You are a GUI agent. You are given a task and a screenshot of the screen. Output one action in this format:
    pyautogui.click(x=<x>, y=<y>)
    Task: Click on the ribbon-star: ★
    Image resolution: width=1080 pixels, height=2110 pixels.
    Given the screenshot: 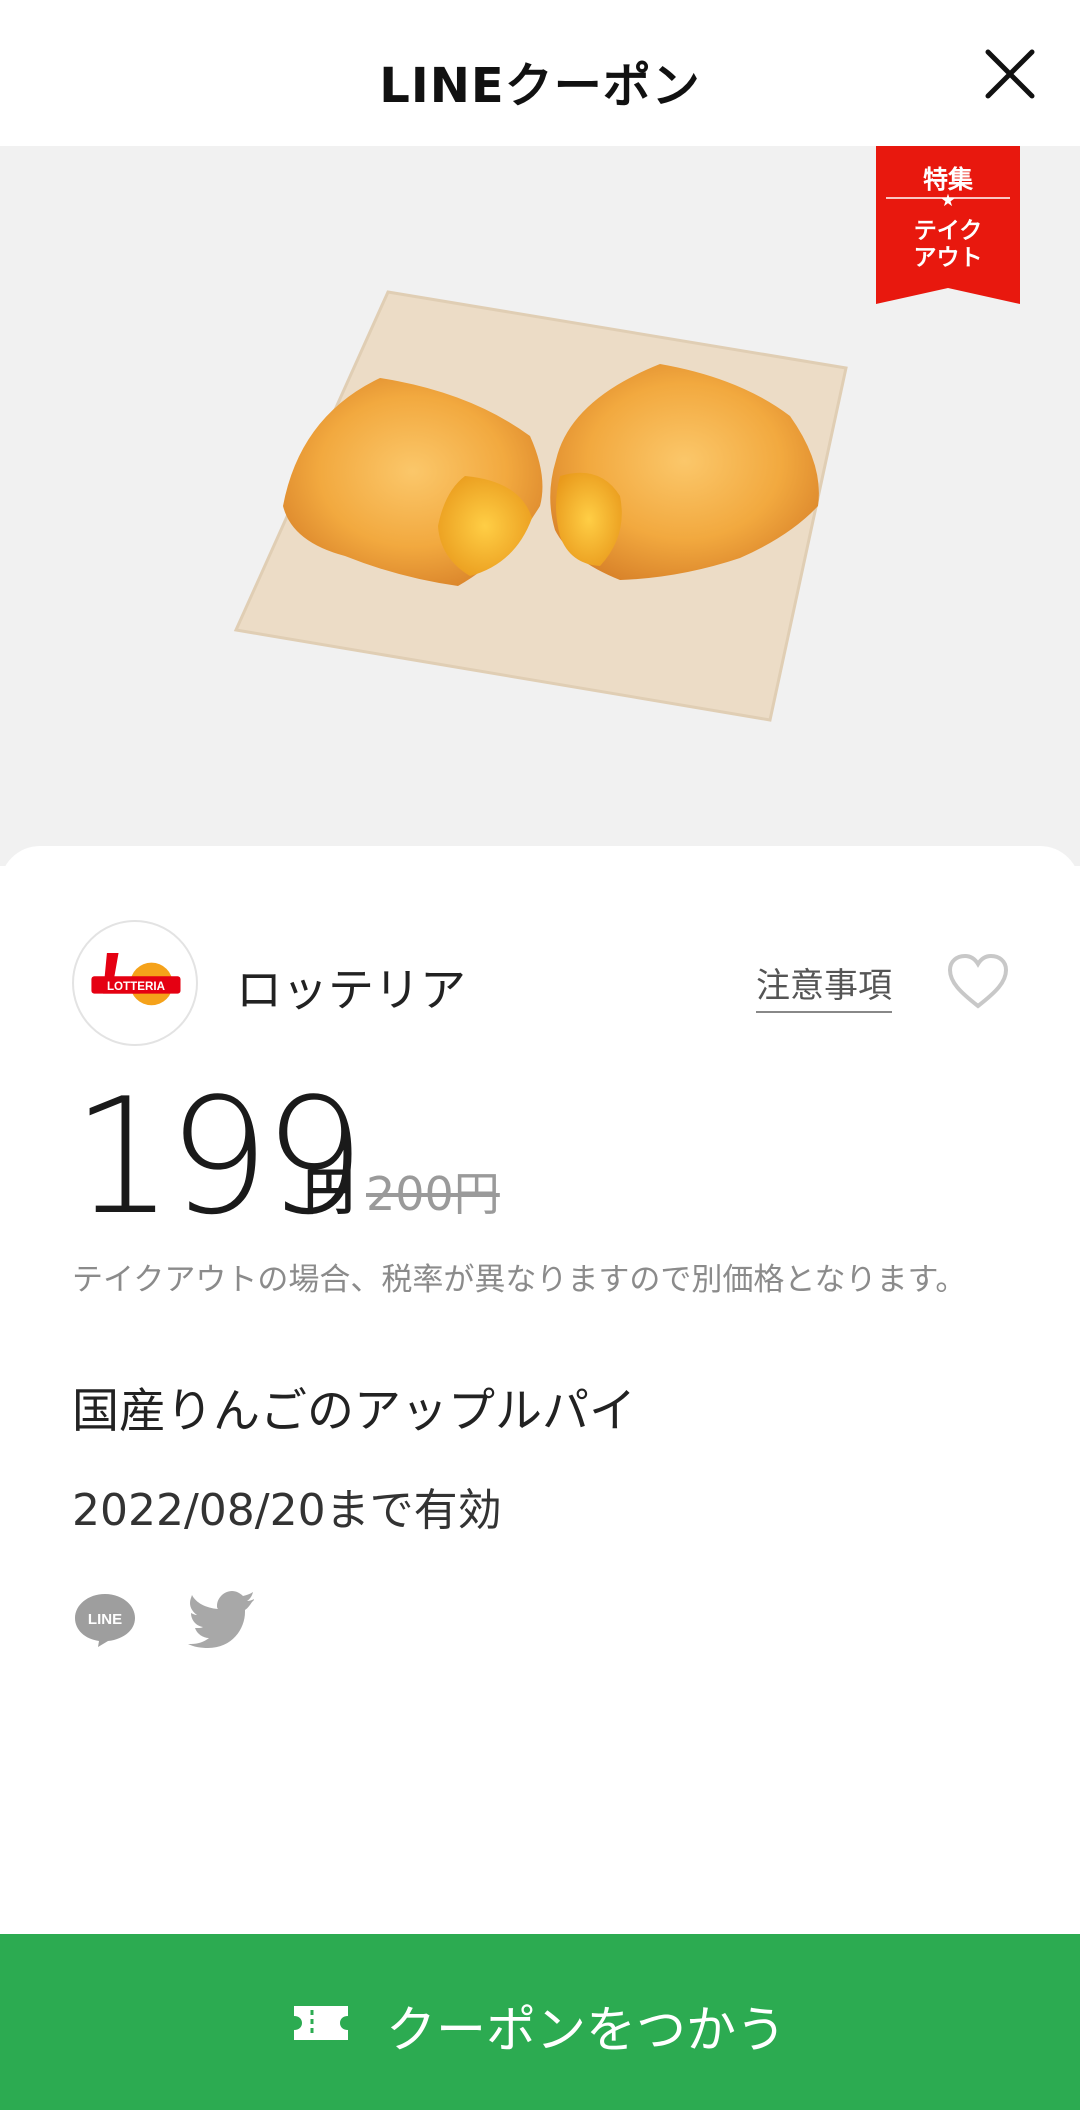 What is the action you would take?
    pyautogui.click(x=948, y=201)
    